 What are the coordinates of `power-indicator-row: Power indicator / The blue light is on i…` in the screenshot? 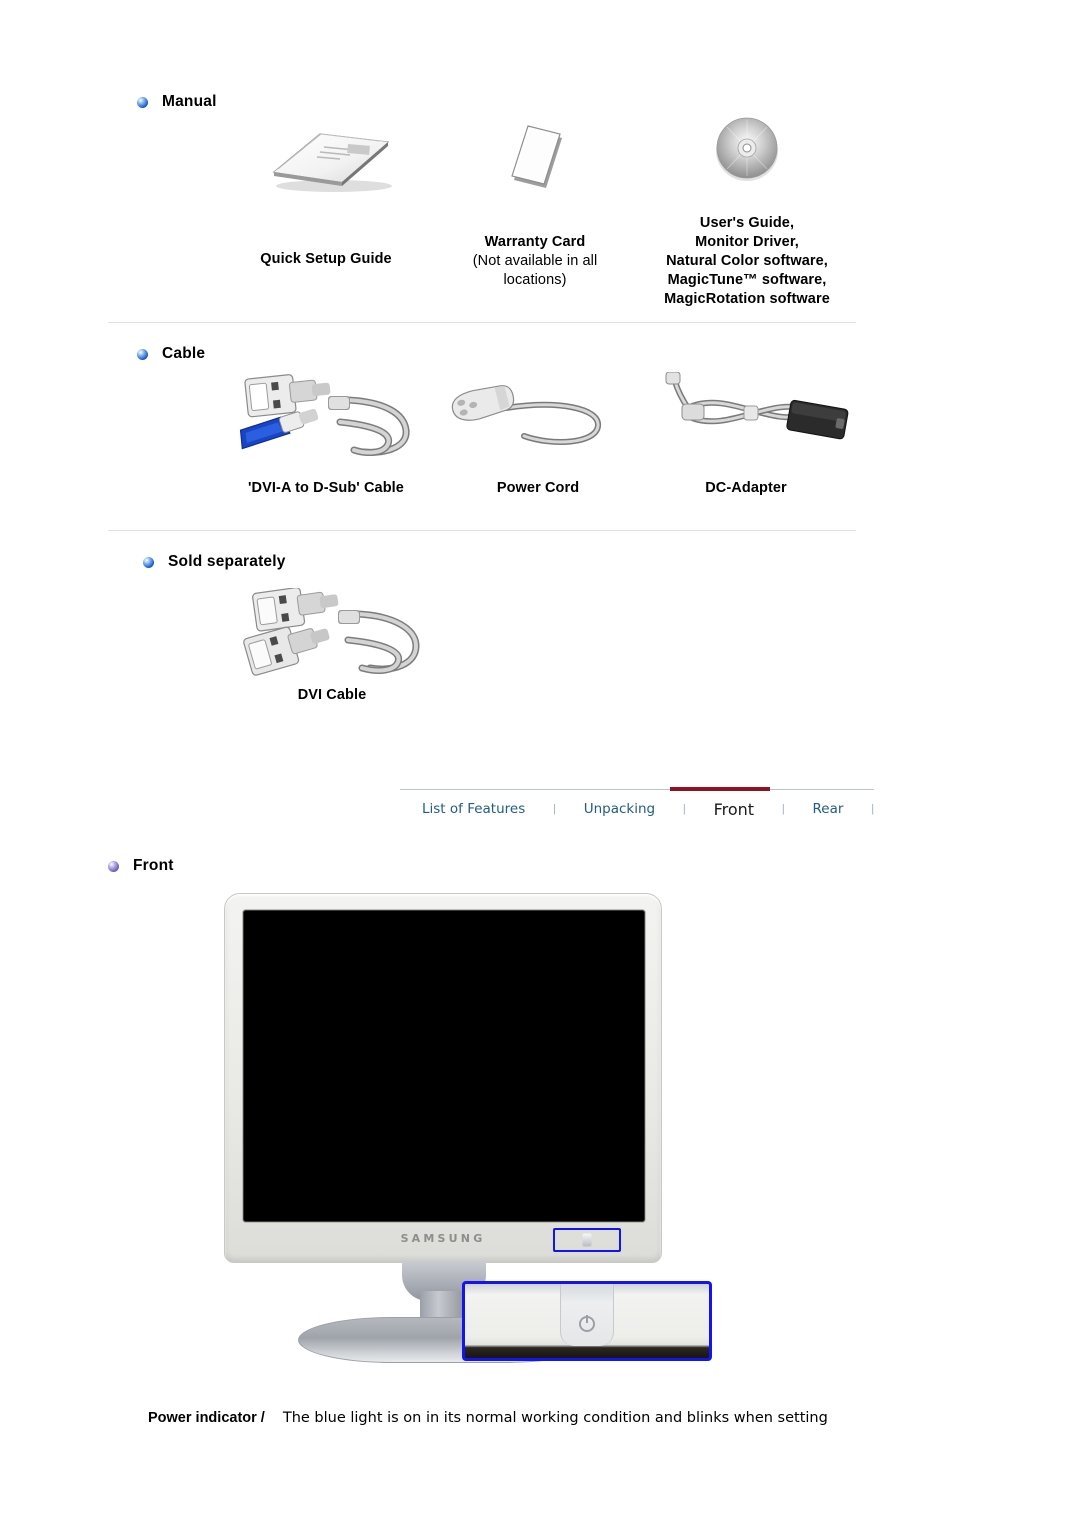 It's located at (528, 1418).